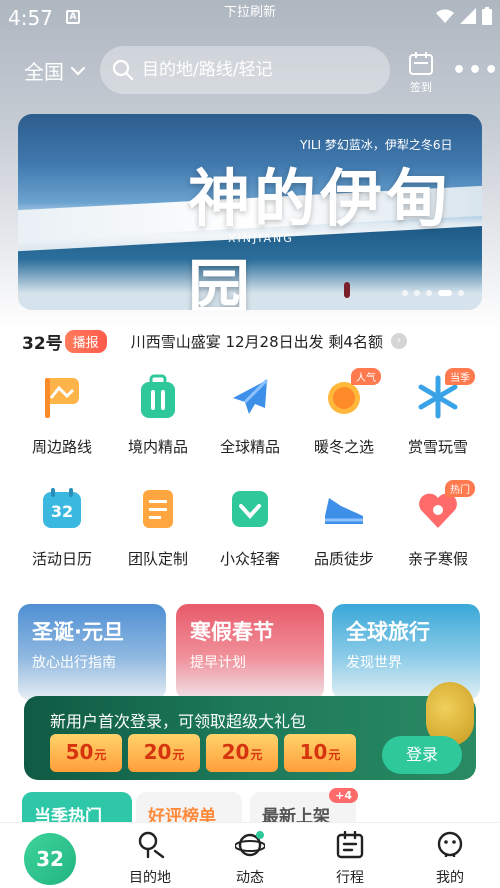 Image resolution: width=500 pixels, height=888 pixels. I want to click on tab-label: 目的地, so click(150, 878).